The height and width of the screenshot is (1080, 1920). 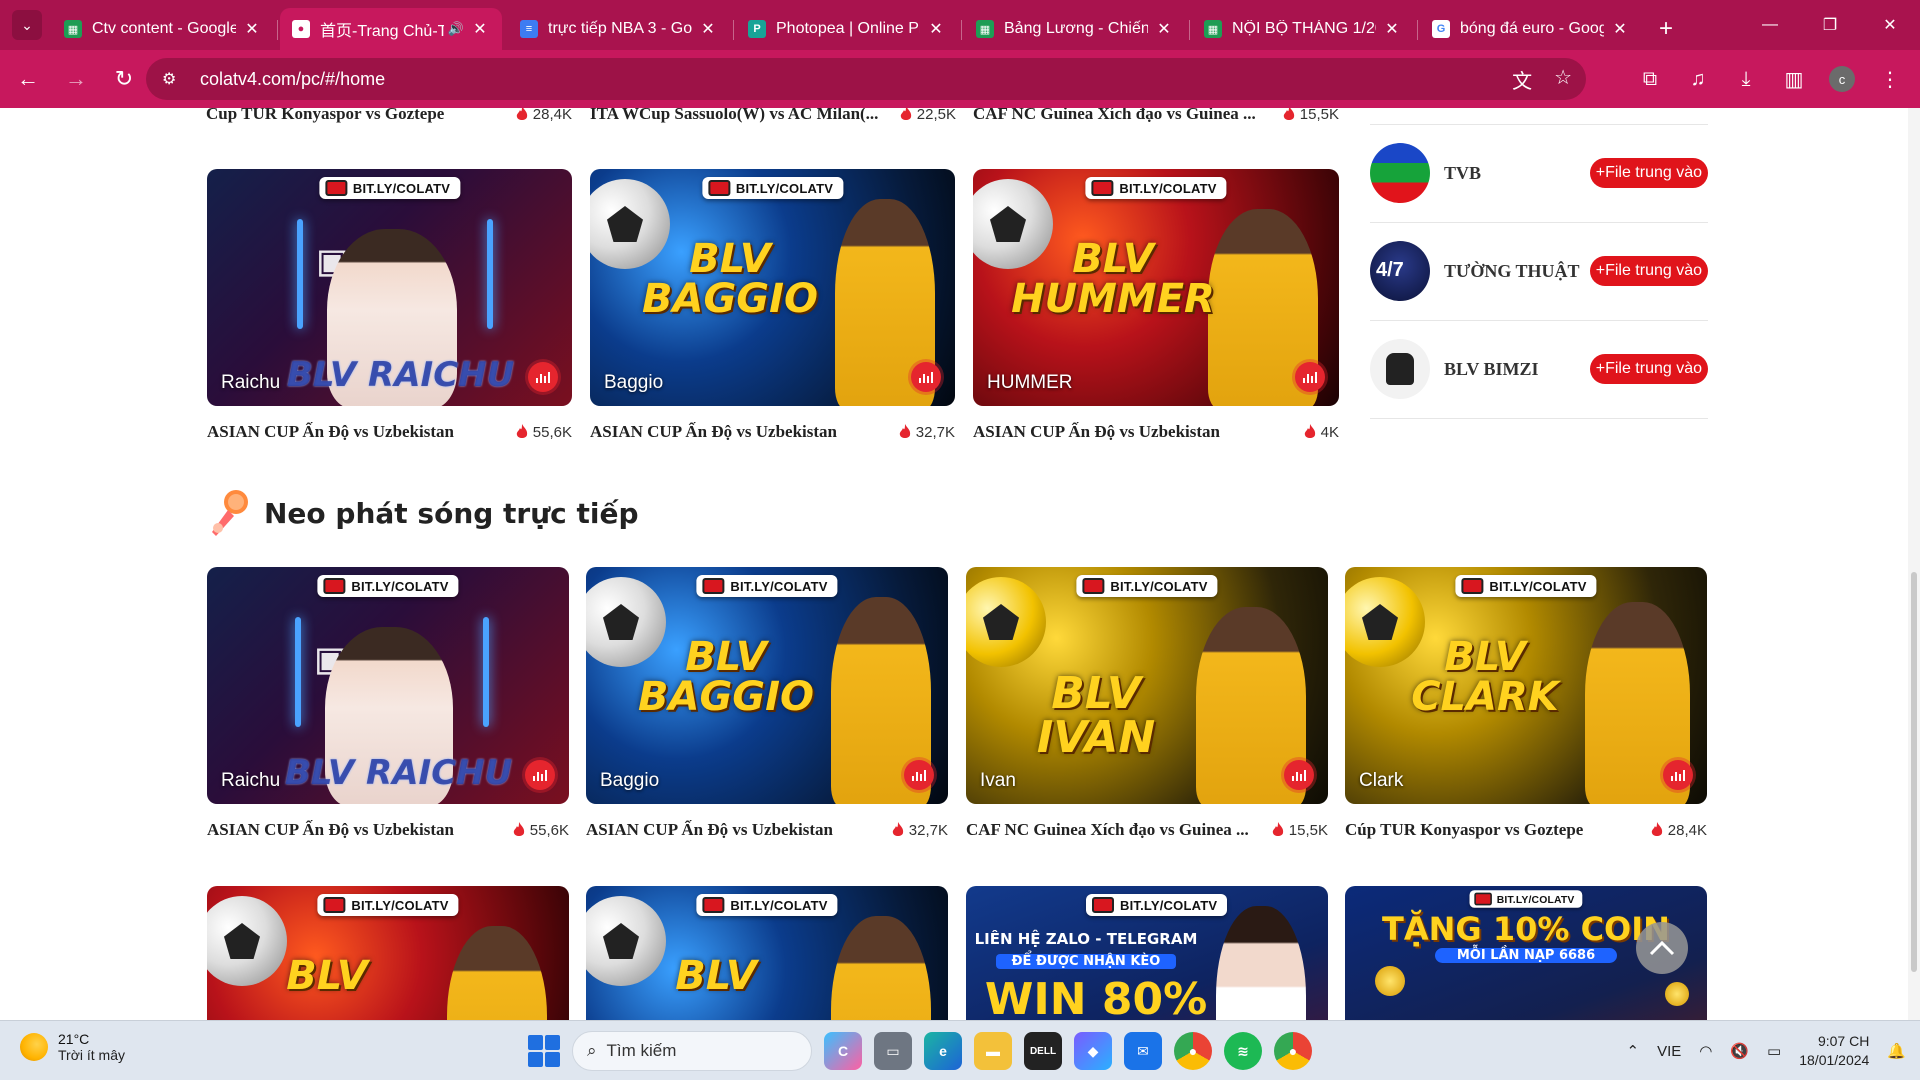 What do you see at coordinates (388, 953) in the screenshot?
I see `stream-card-hummer: BIT.LY/COLATV BLV` at bounding box center [388, 953].